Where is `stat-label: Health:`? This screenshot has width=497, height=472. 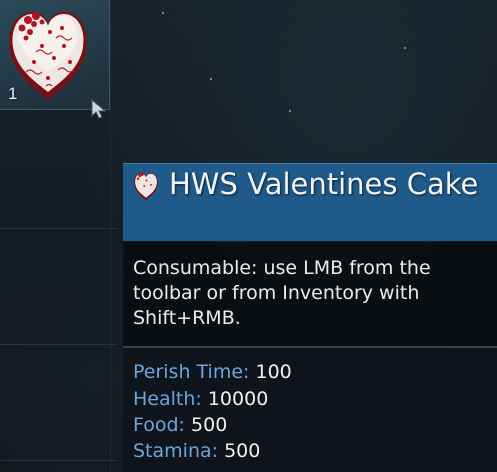 stat-label: Health: is located at coordinates (167, 399).